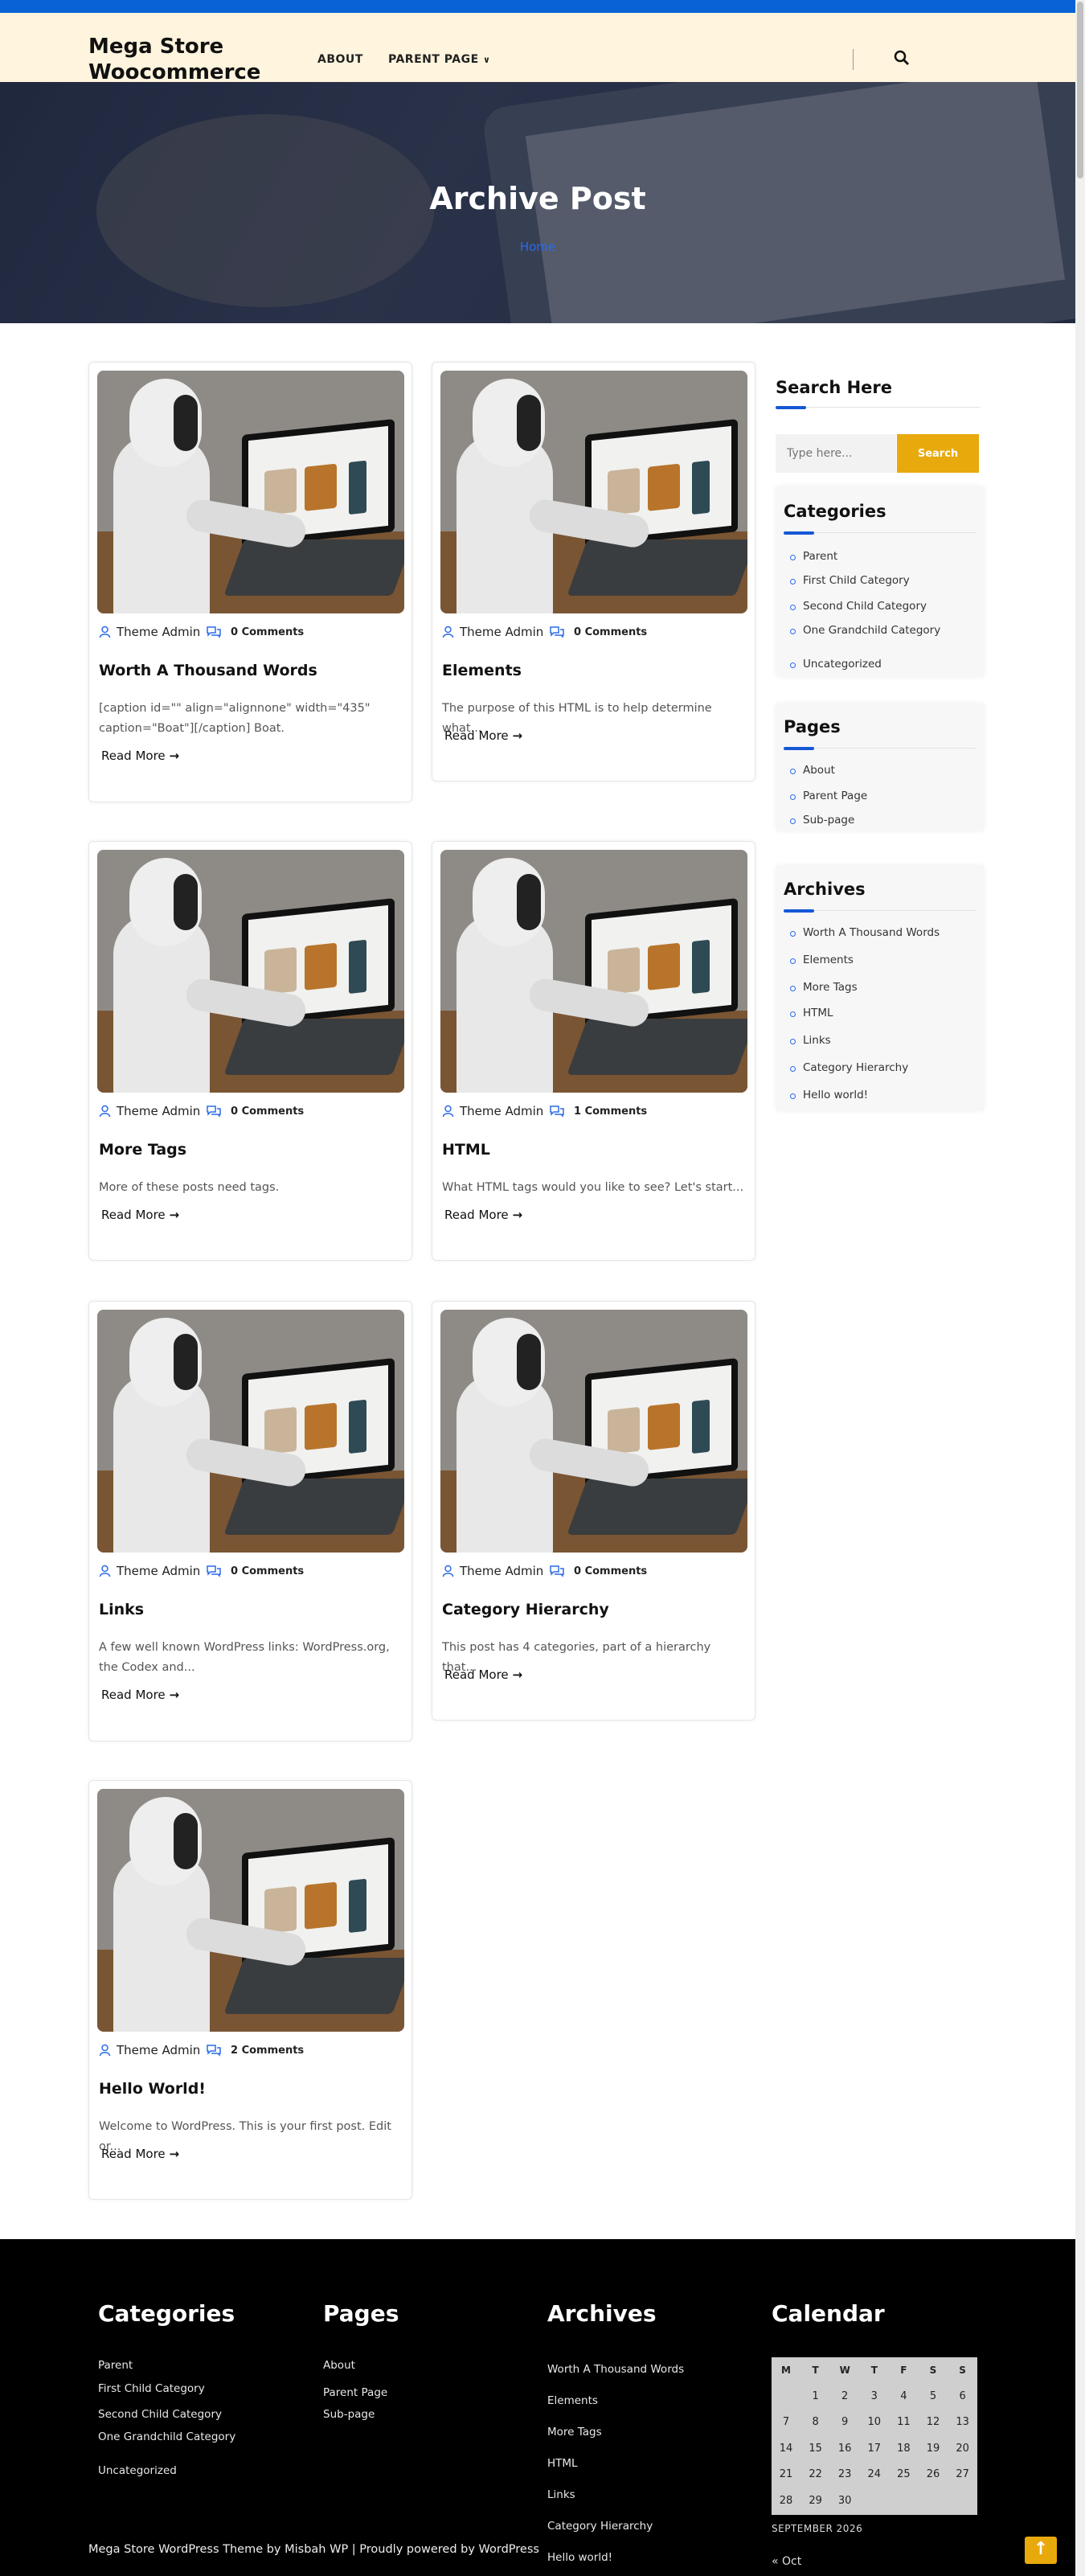  Describe the element at coordinates (817, 1041) in the screenshot. I see `sidebar-archive-item: Links` at that location.